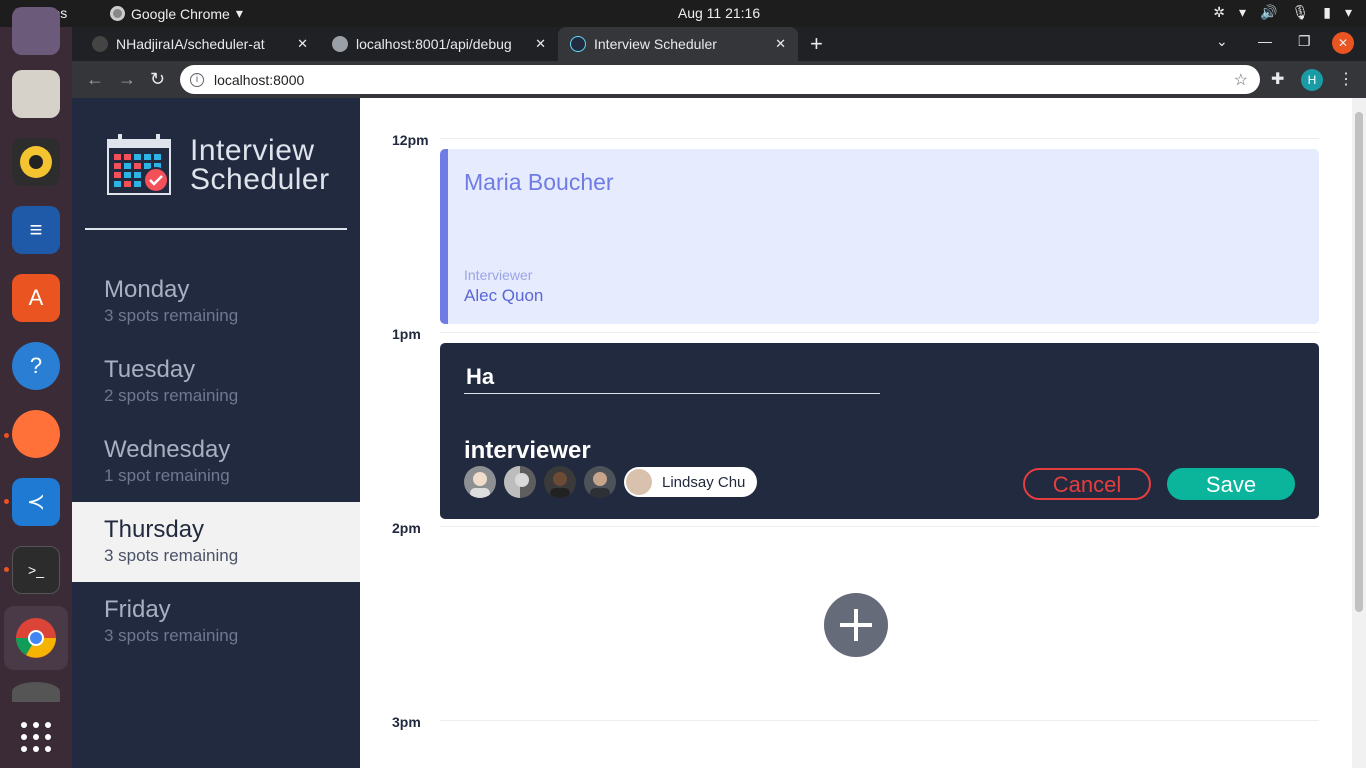 The height and width of the screenshot is (768, 1366). I want to click on day-name: Friday, so click(137, 609).